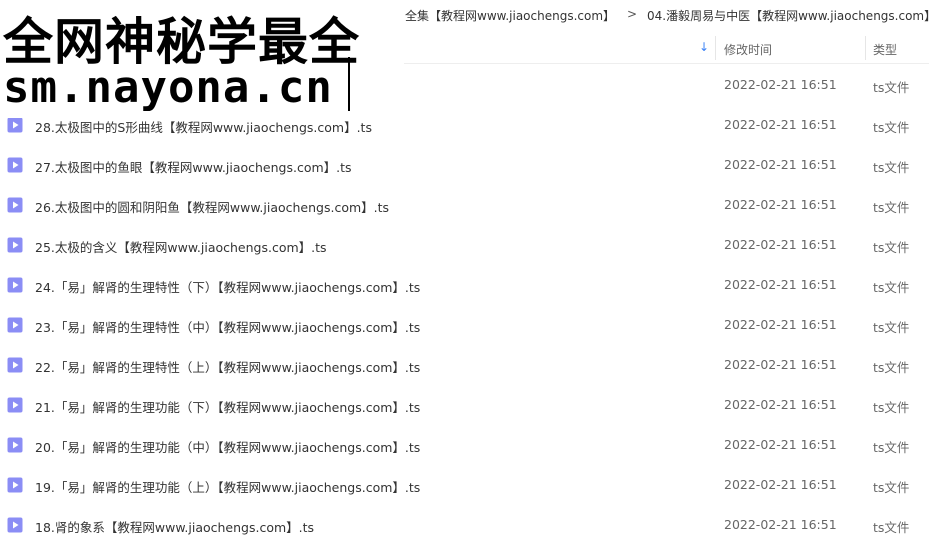  Describe the element at coordinates (203, 127) in the screenshot. I see `file-name: 28.太极图中的S形曲线【教程网www.jiaochengs.com】.ts` at that location.